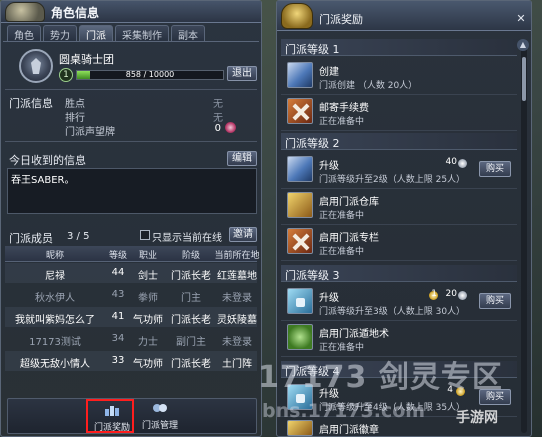  I want to click on character-tabs: 角色 势力 门派 采集制作 副本, so click(106, 33).